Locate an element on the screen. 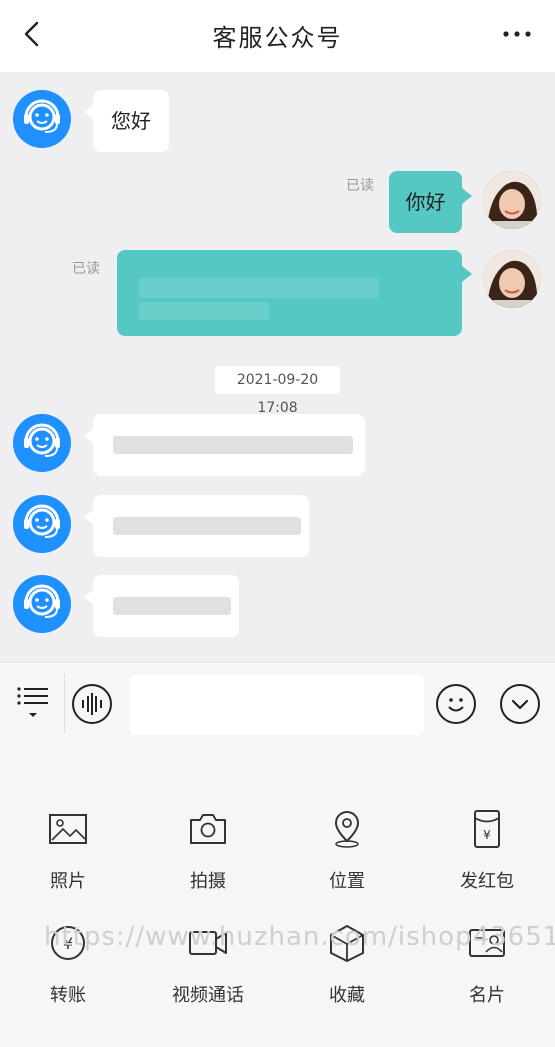 The height and width of the screenshot is (1047, 555). camera-icon is located at coordinates (208, 829).